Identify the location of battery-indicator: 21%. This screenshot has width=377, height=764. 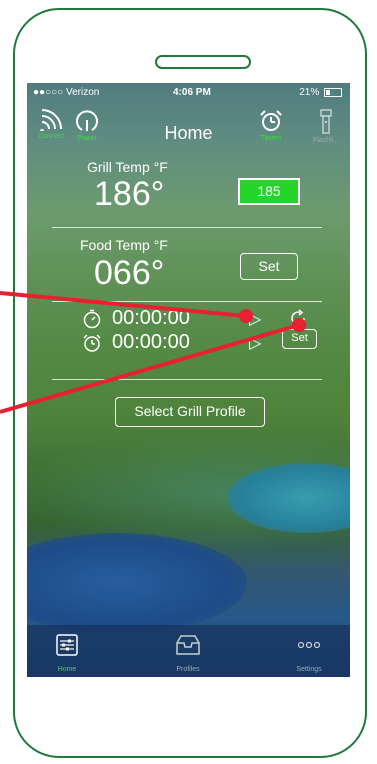
(320, 92).